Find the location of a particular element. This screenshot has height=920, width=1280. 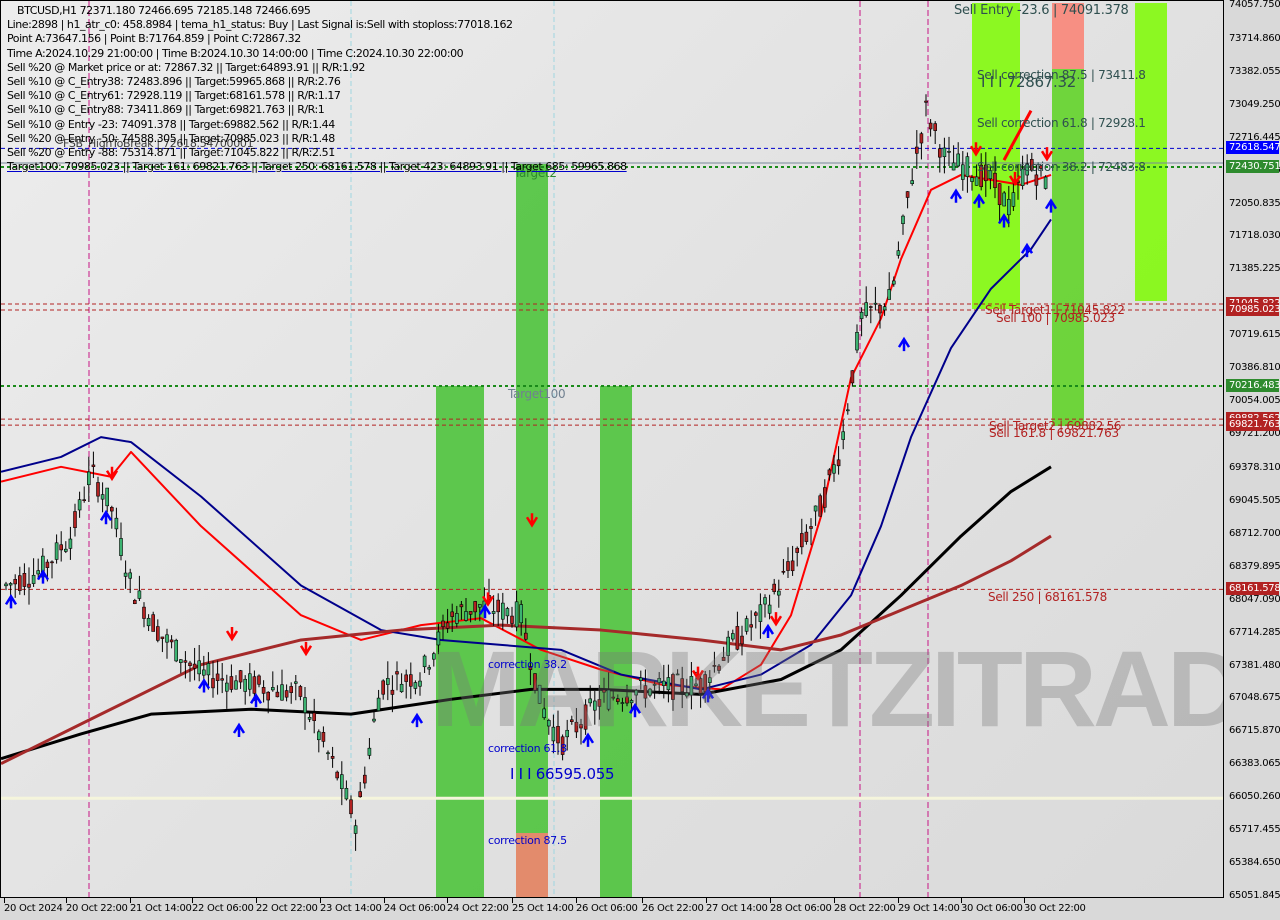

time-tick-label: 28 Oct 22:00 is located at coordinates (865, 908).